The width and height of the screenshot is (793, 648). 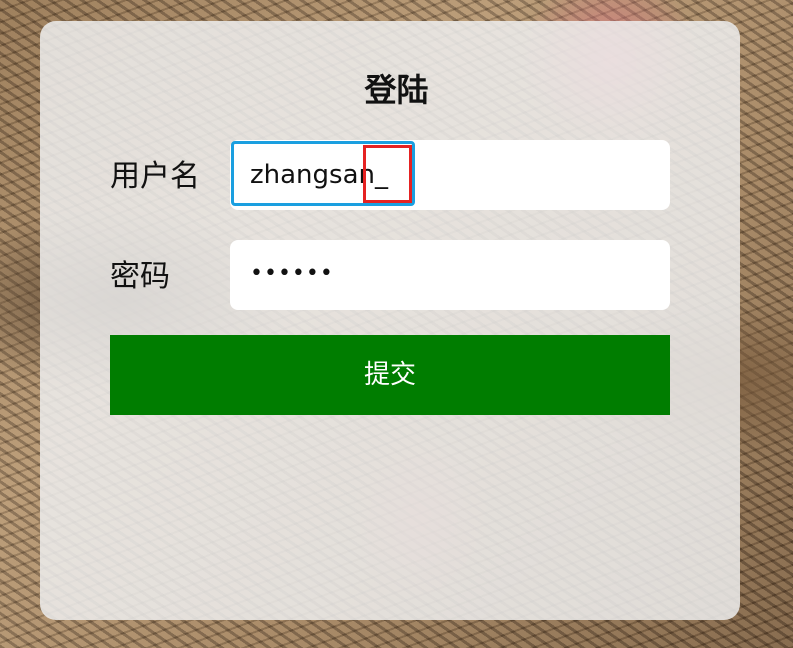 I want to click on password-label: 密码, so click(x=140, y=276).